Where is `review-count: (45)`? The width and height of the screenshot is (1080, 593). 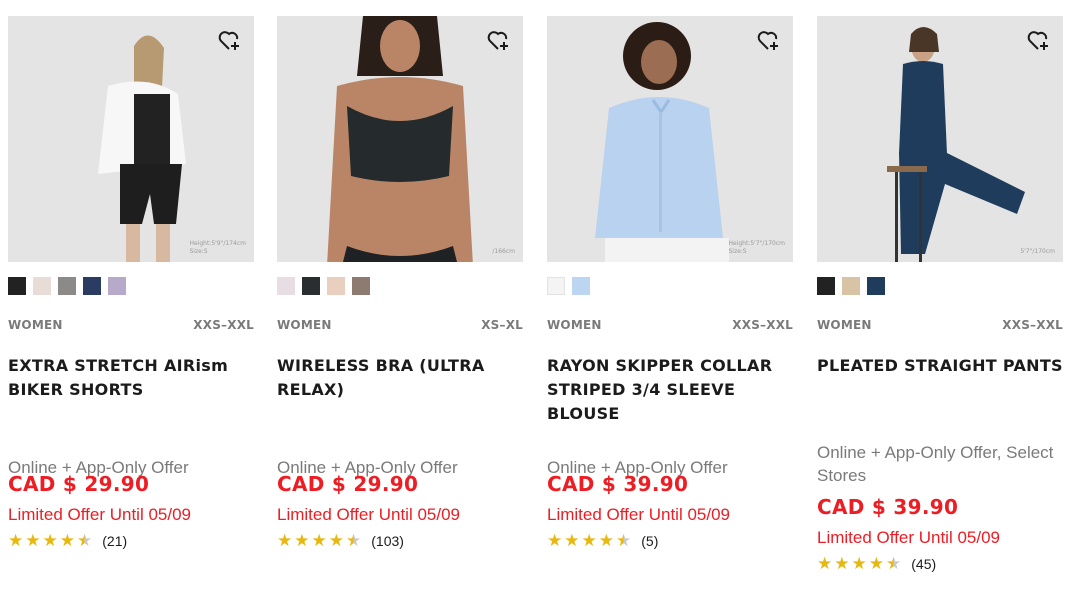 review-count: (45) is located at coordinates (924, 564).